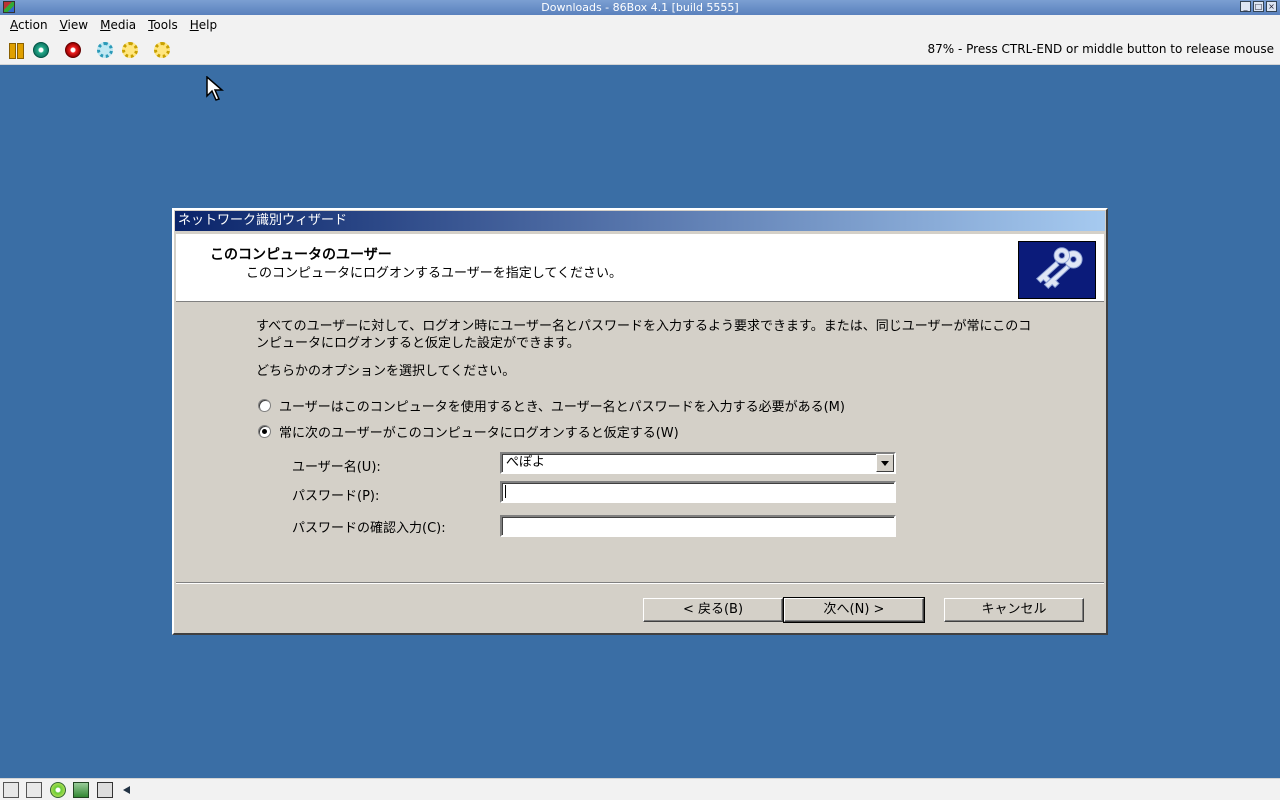  What do you see at coordinates (129, 790) in the screenshot?
I see `sound-icon` at bounding box center [129, 790].